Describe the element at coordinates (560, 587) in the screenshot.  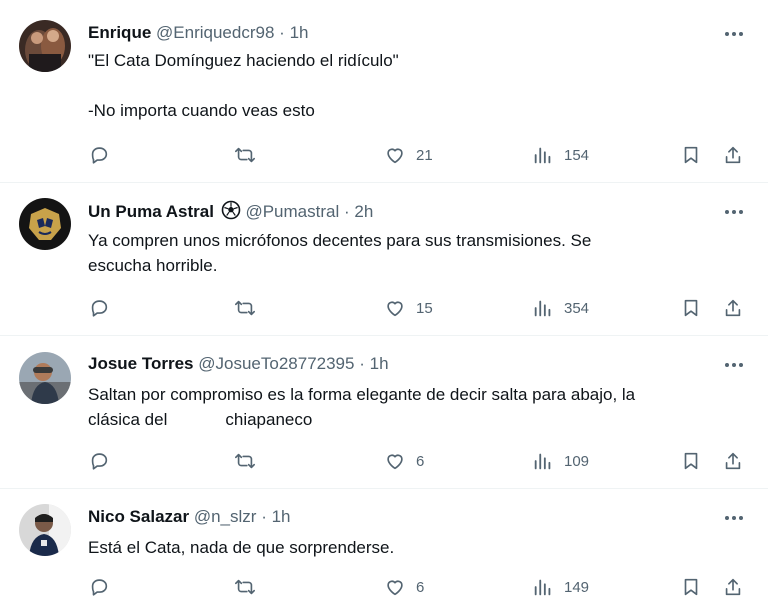
I see `views-button: 149` at that location.